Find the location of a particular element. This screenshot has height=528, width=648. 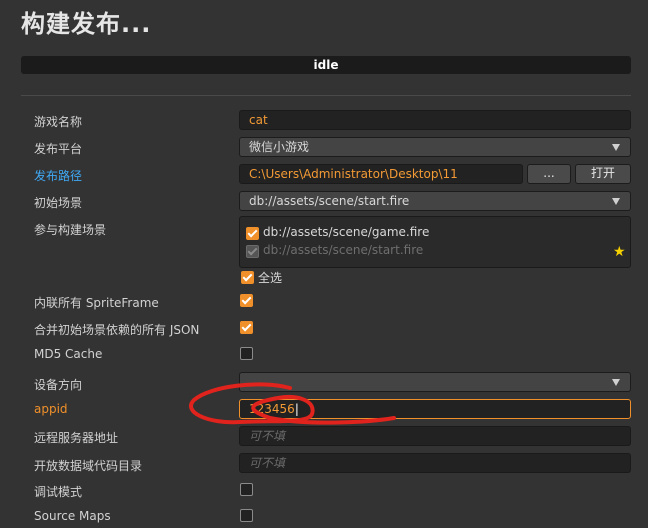

orientation-label: 设备方向 is located at coordinates (58, 385).